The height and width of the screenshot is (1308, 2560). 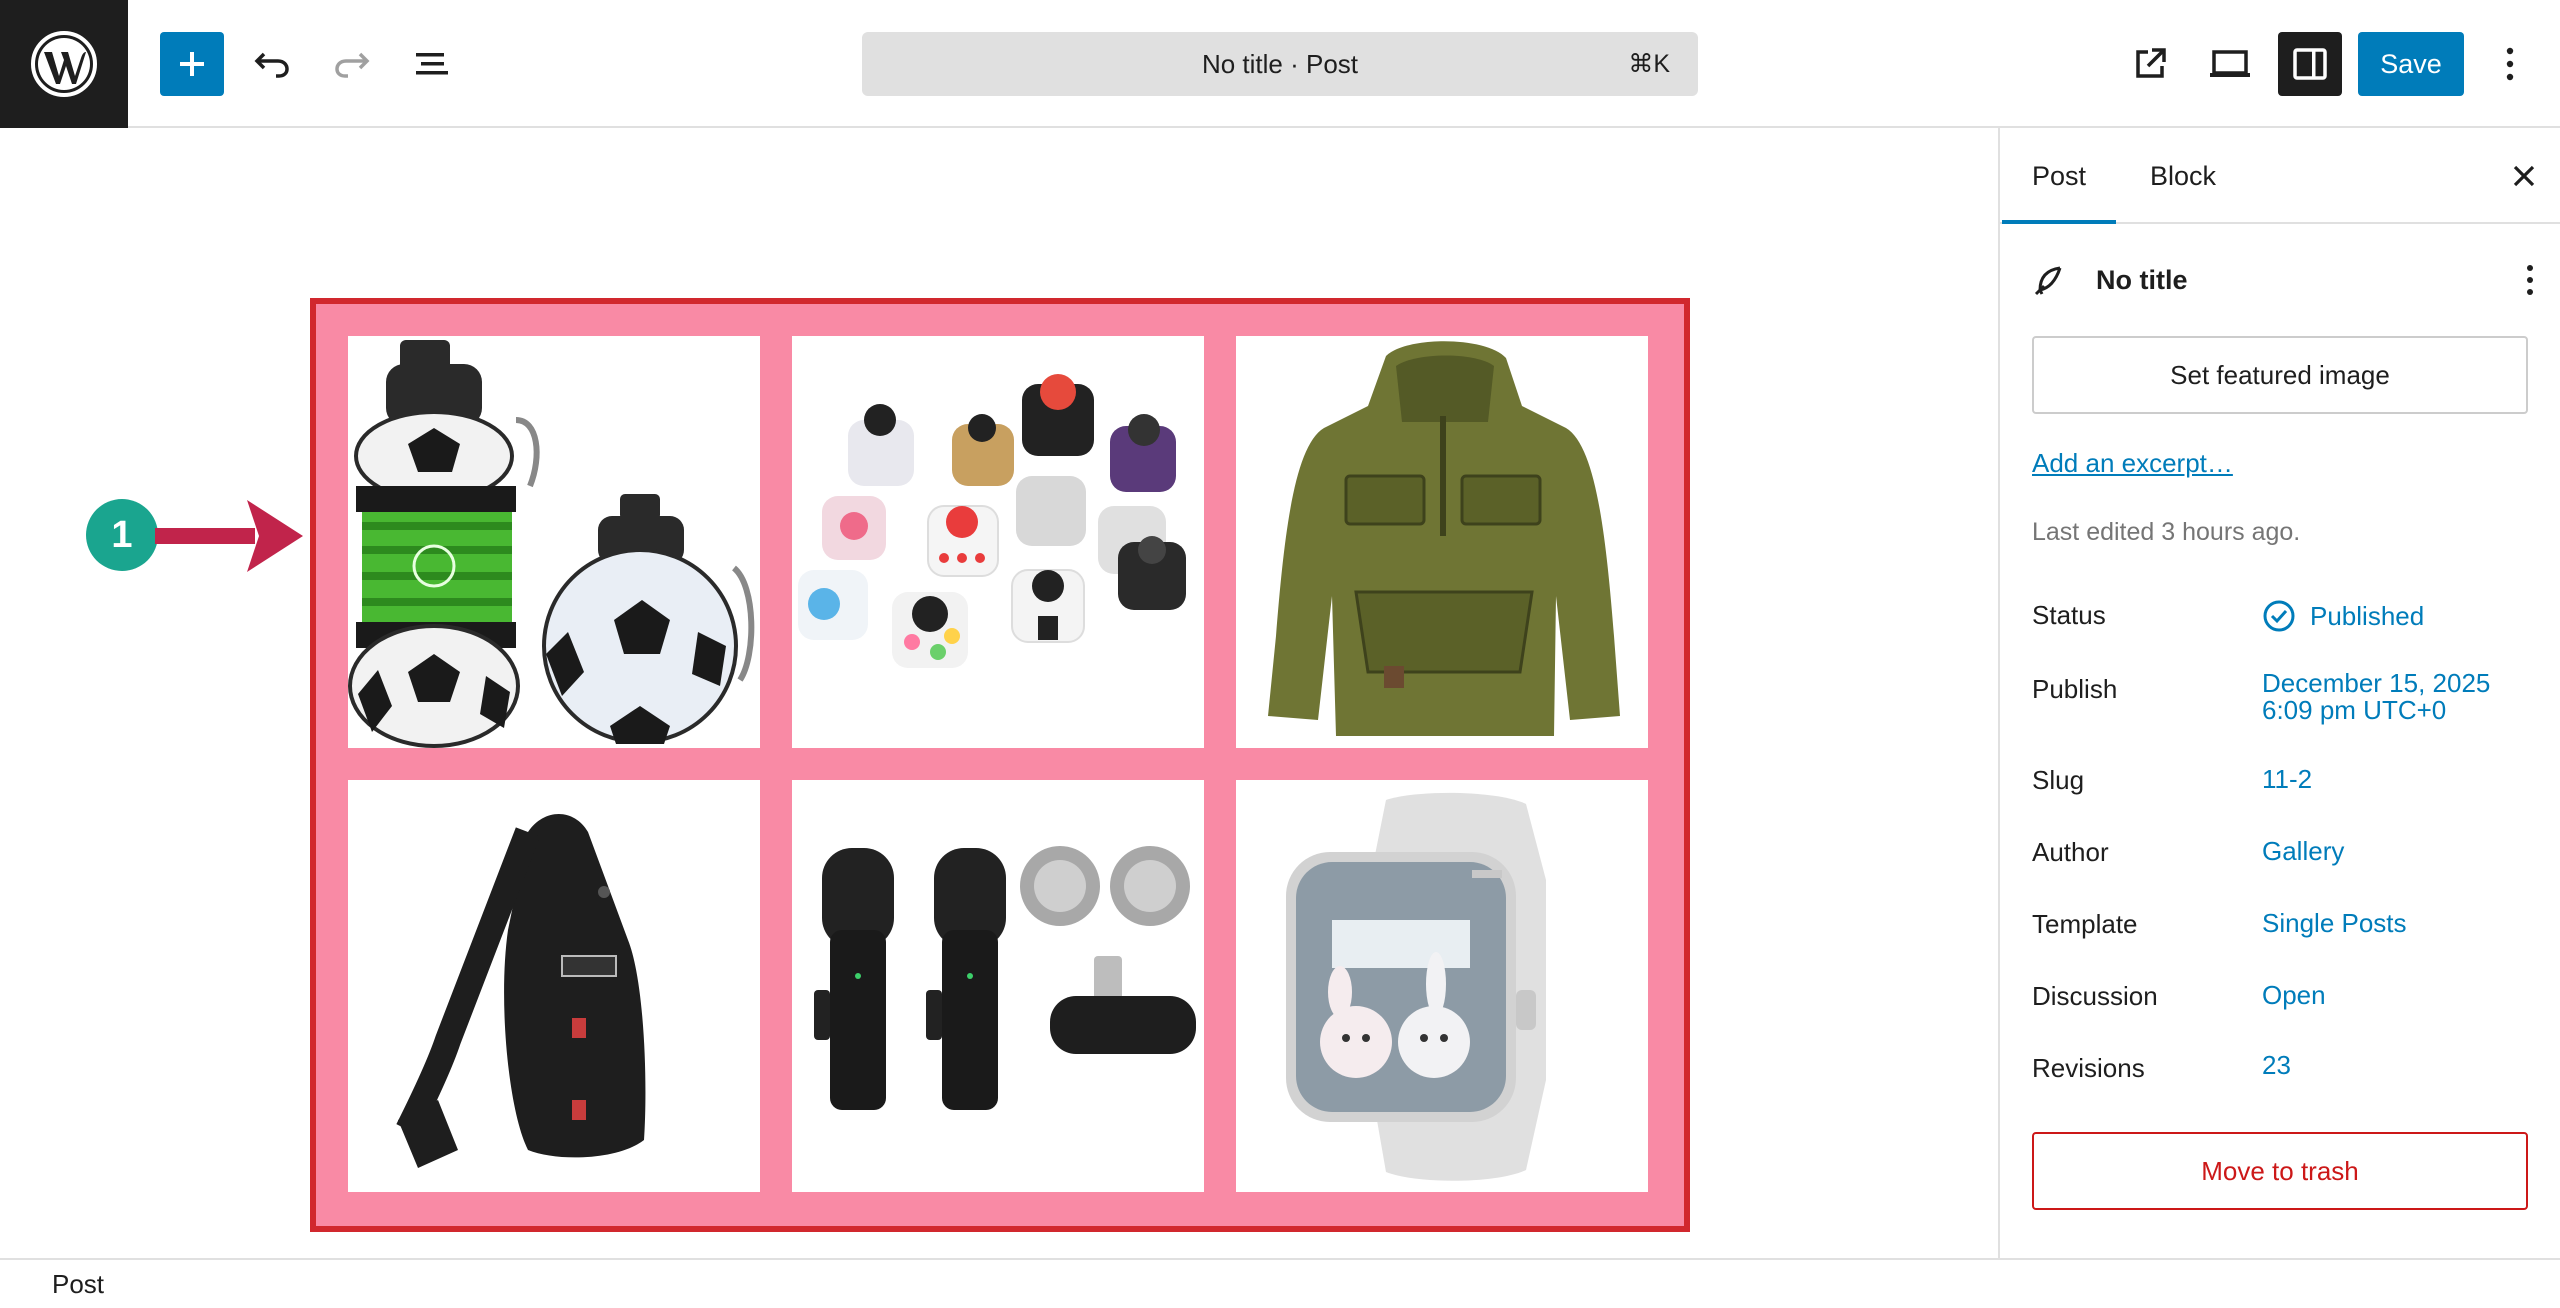 What do you see at coordinates (1280, 1283) in the screenshot?
I see `block-breadcrumb-bar: Post` at bounding box center [1280, 1283].